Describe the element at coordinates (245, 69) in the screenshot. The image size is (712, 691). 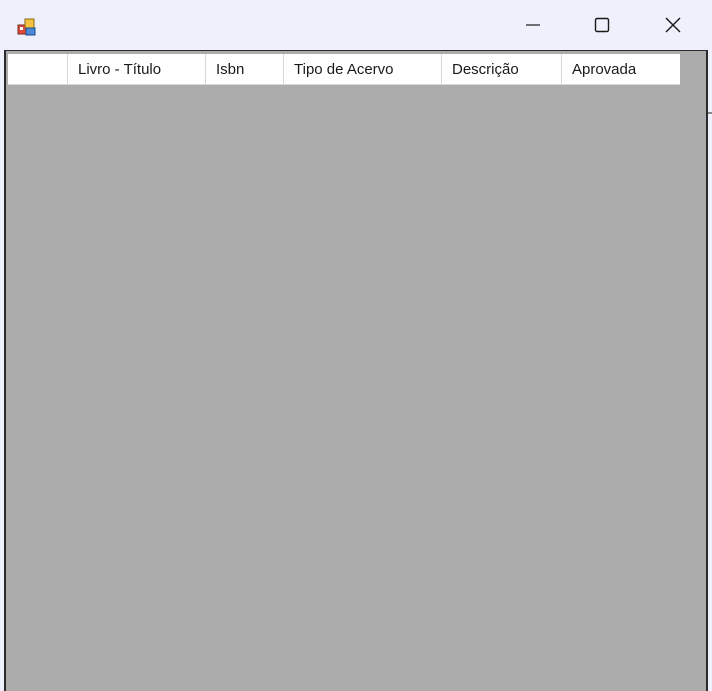
I see `column-header-isbn: Isbn` at that location.